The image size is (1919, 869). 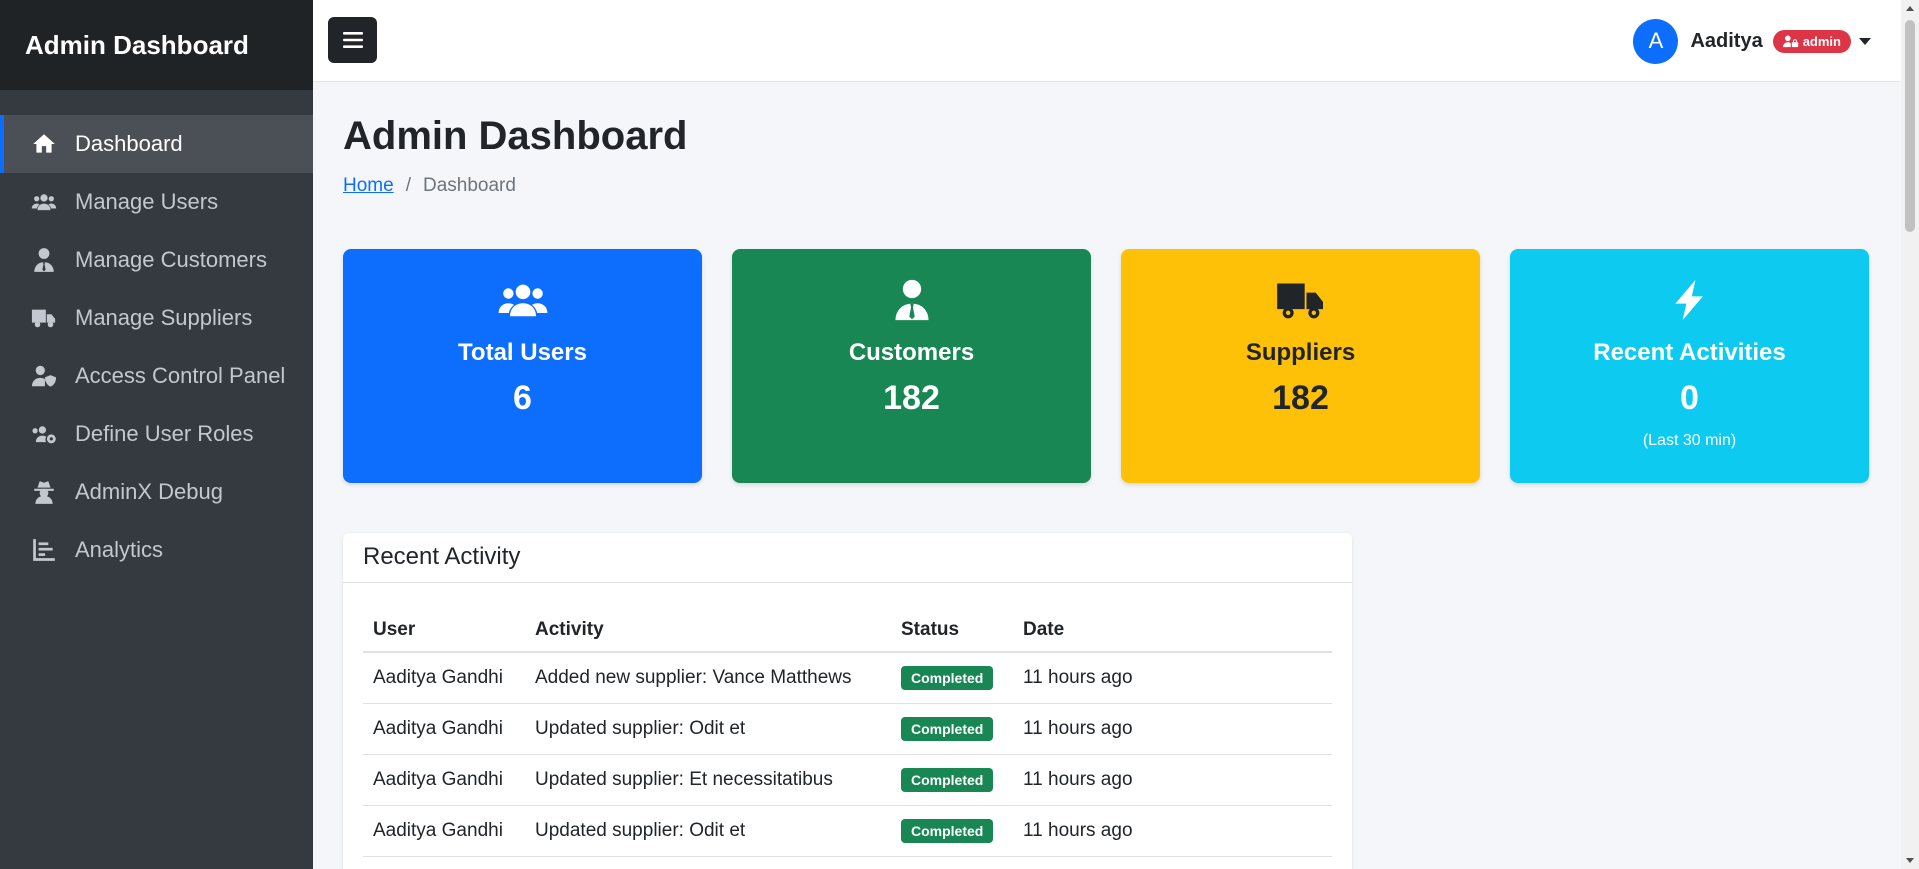 I want to click on avatar: A, so click(x=1656, y=41).